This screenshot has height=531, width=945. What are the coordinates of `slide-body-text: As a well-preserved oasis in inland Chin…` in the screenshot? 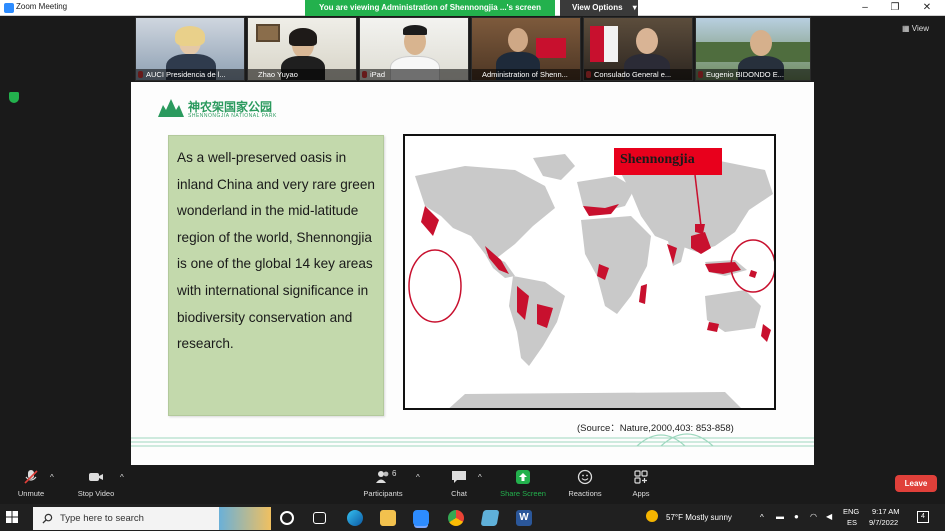 It's located at (276, 251).